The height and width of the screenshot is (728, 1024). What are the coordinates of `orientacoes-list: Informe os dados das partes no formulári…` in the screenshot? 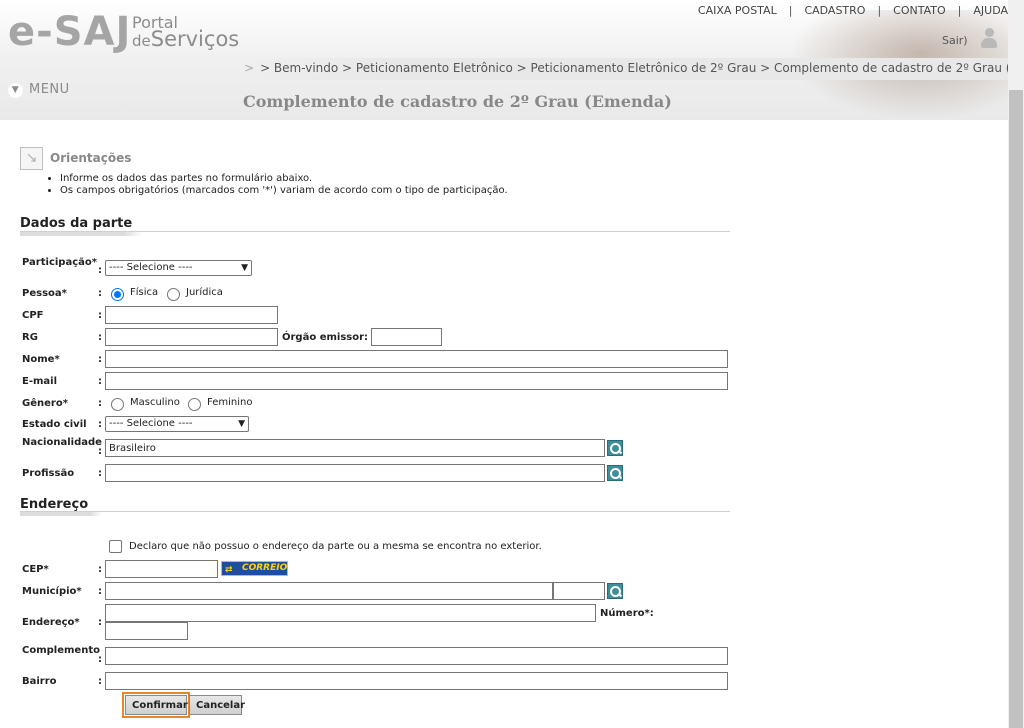 It's located at (274, 185).